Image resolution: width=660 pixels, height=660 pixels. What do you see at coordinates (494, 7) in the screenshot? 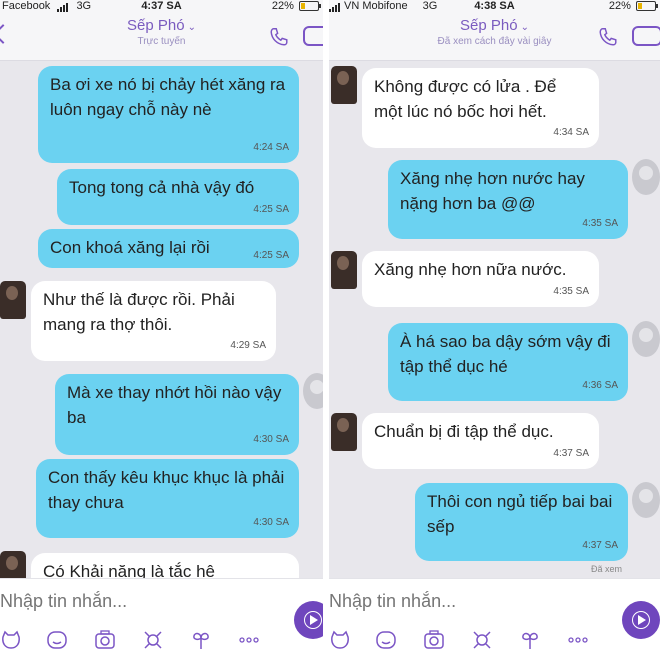
I see `status-bar: VN Mobifone 3G 4:38 SA 22%` at bounding box center [494, 7].